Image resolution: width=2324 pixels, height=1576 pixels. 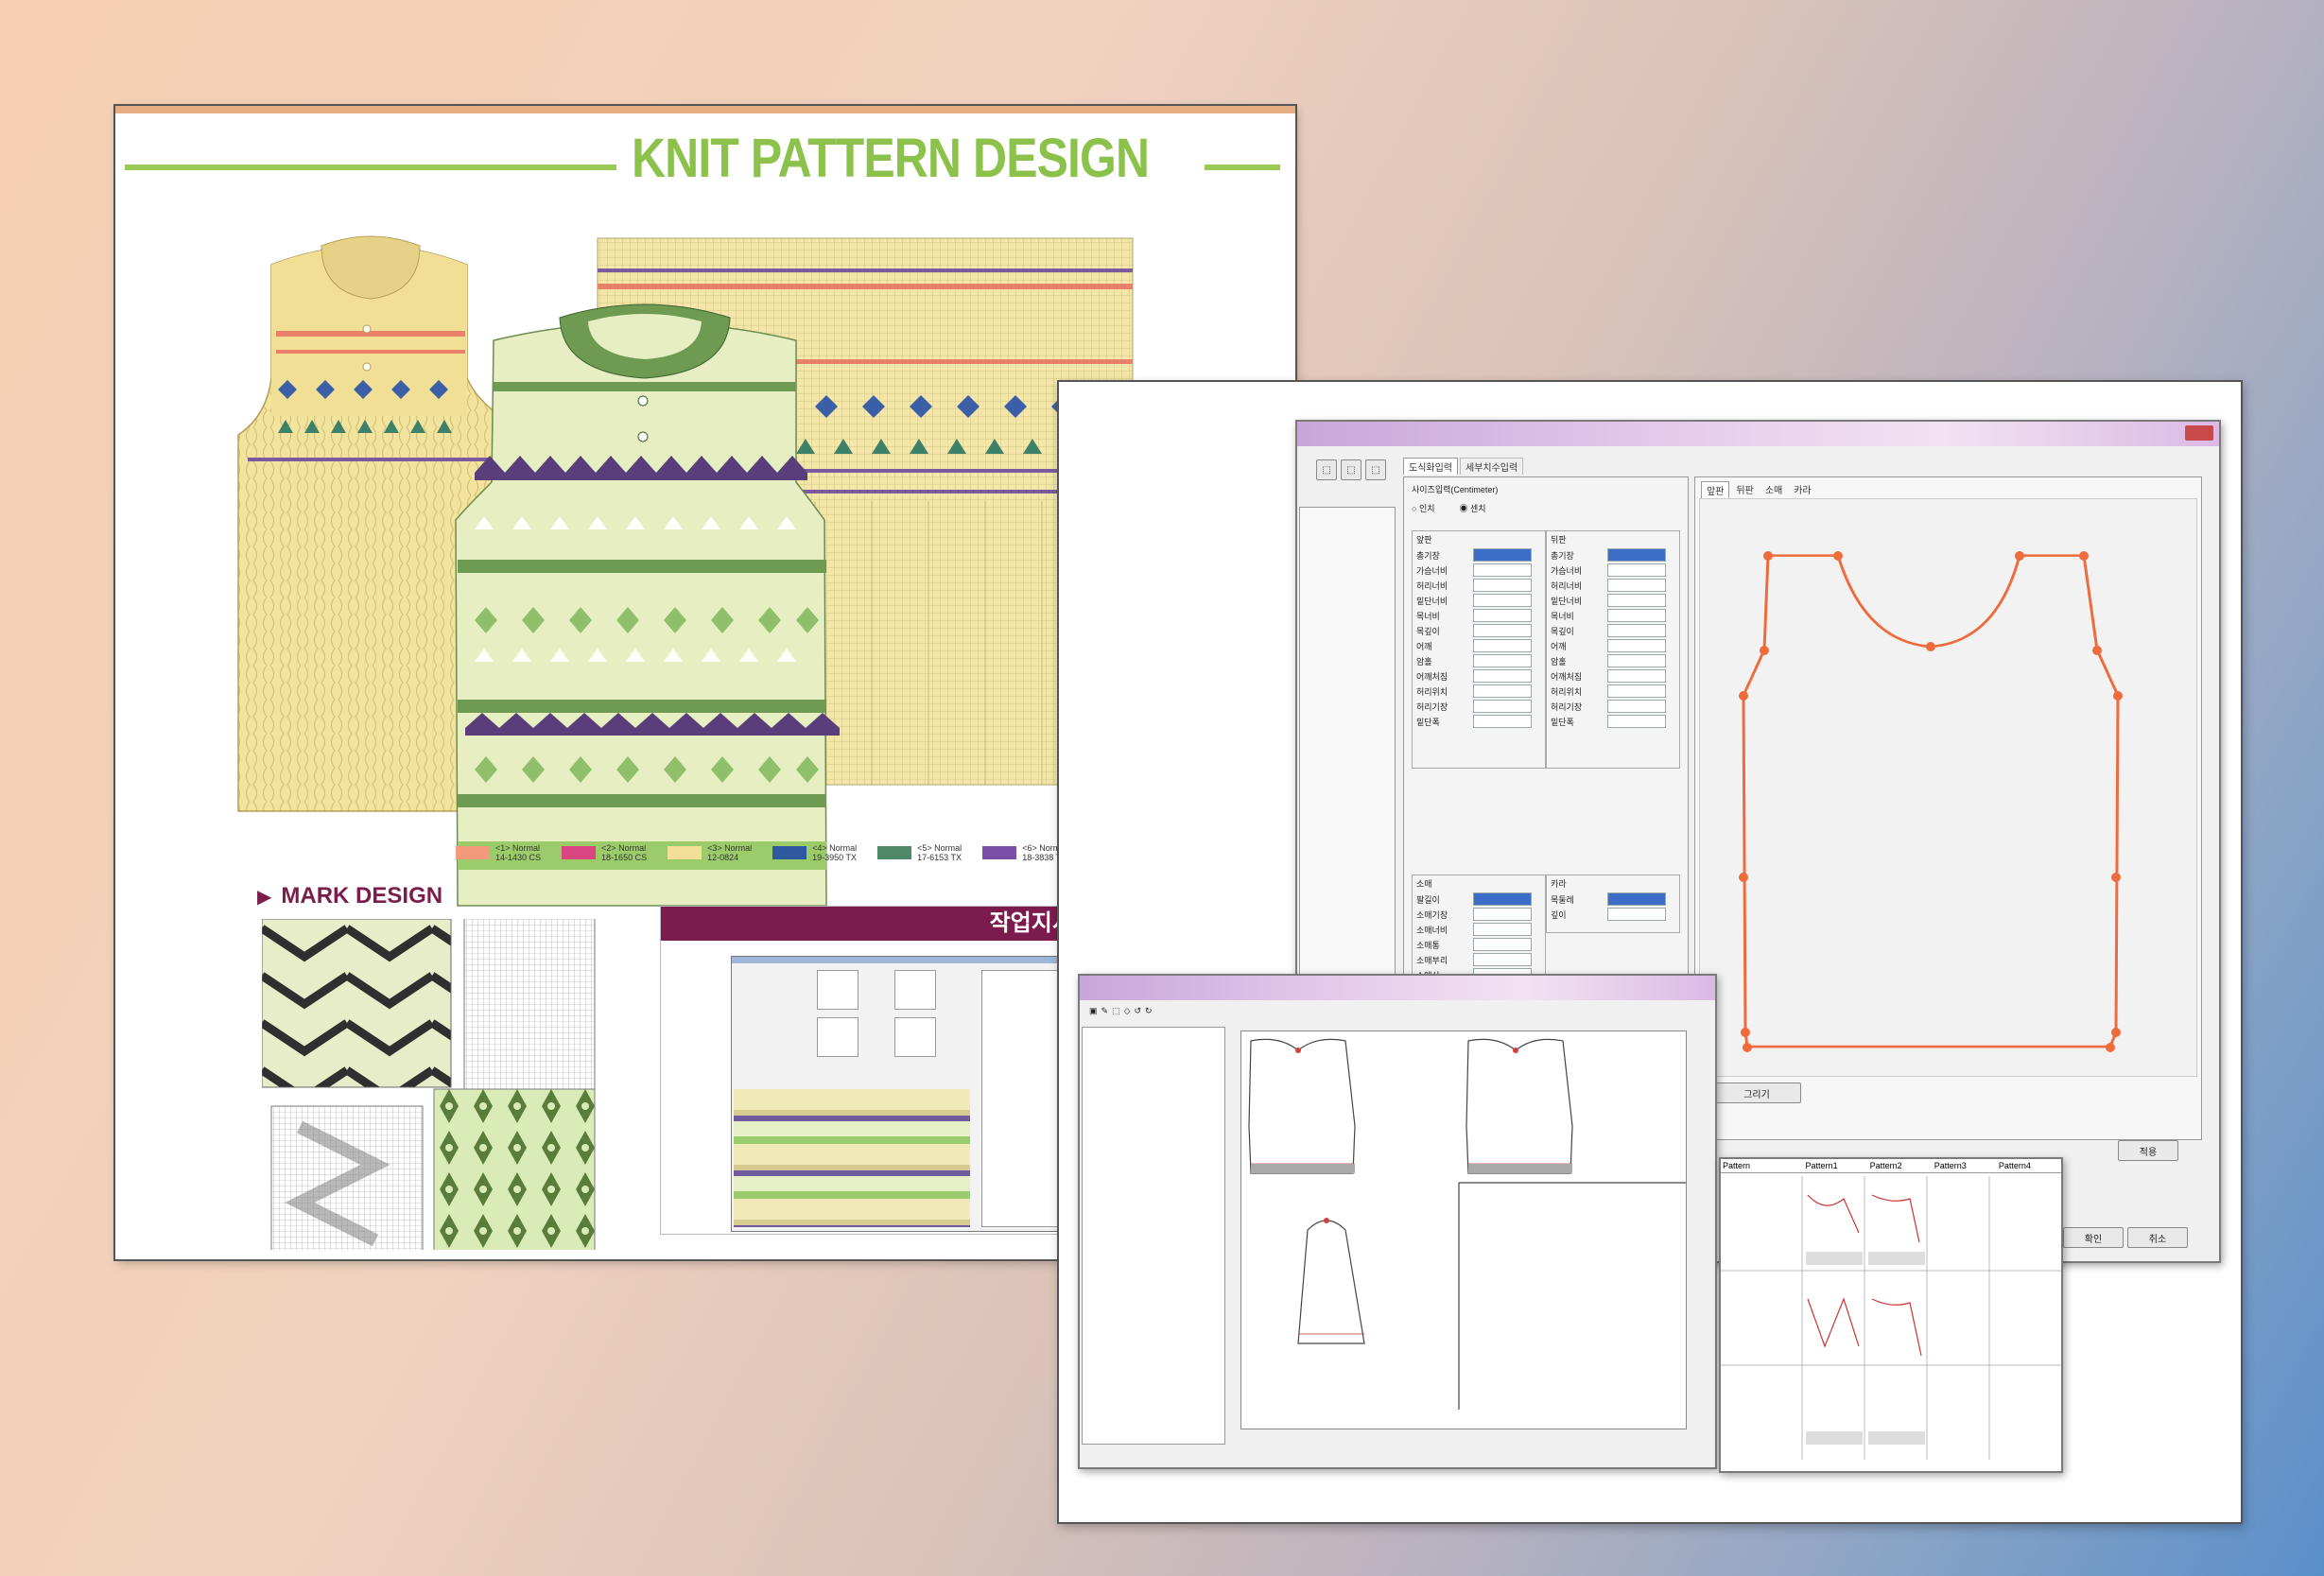 What do you see at coordinates (2148, 1151) in the screenshot?
I see `apply-button: 적용` at bounding box center [2148, 1151].